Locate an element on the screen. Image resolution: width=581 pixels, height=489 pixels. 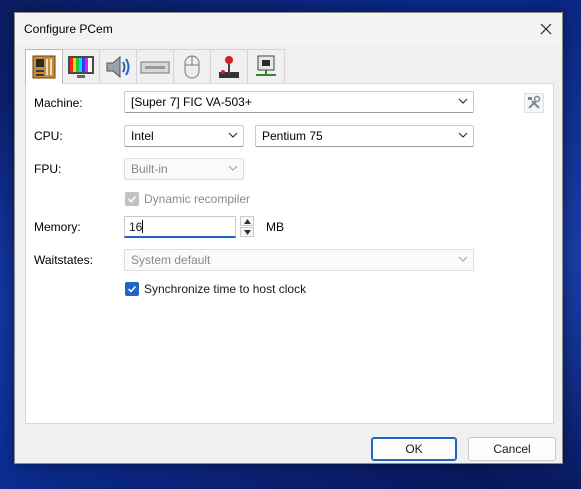
memory-value: 16 is located at coordinates (136, 227).